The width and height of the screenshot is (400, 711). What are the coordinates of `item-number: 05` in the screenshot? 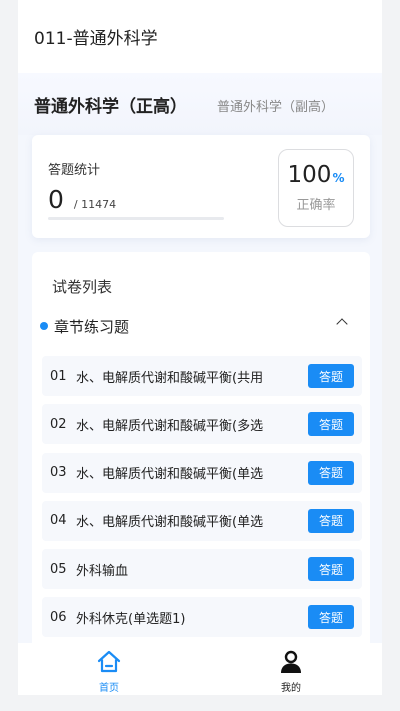 It's located at (58, 569).